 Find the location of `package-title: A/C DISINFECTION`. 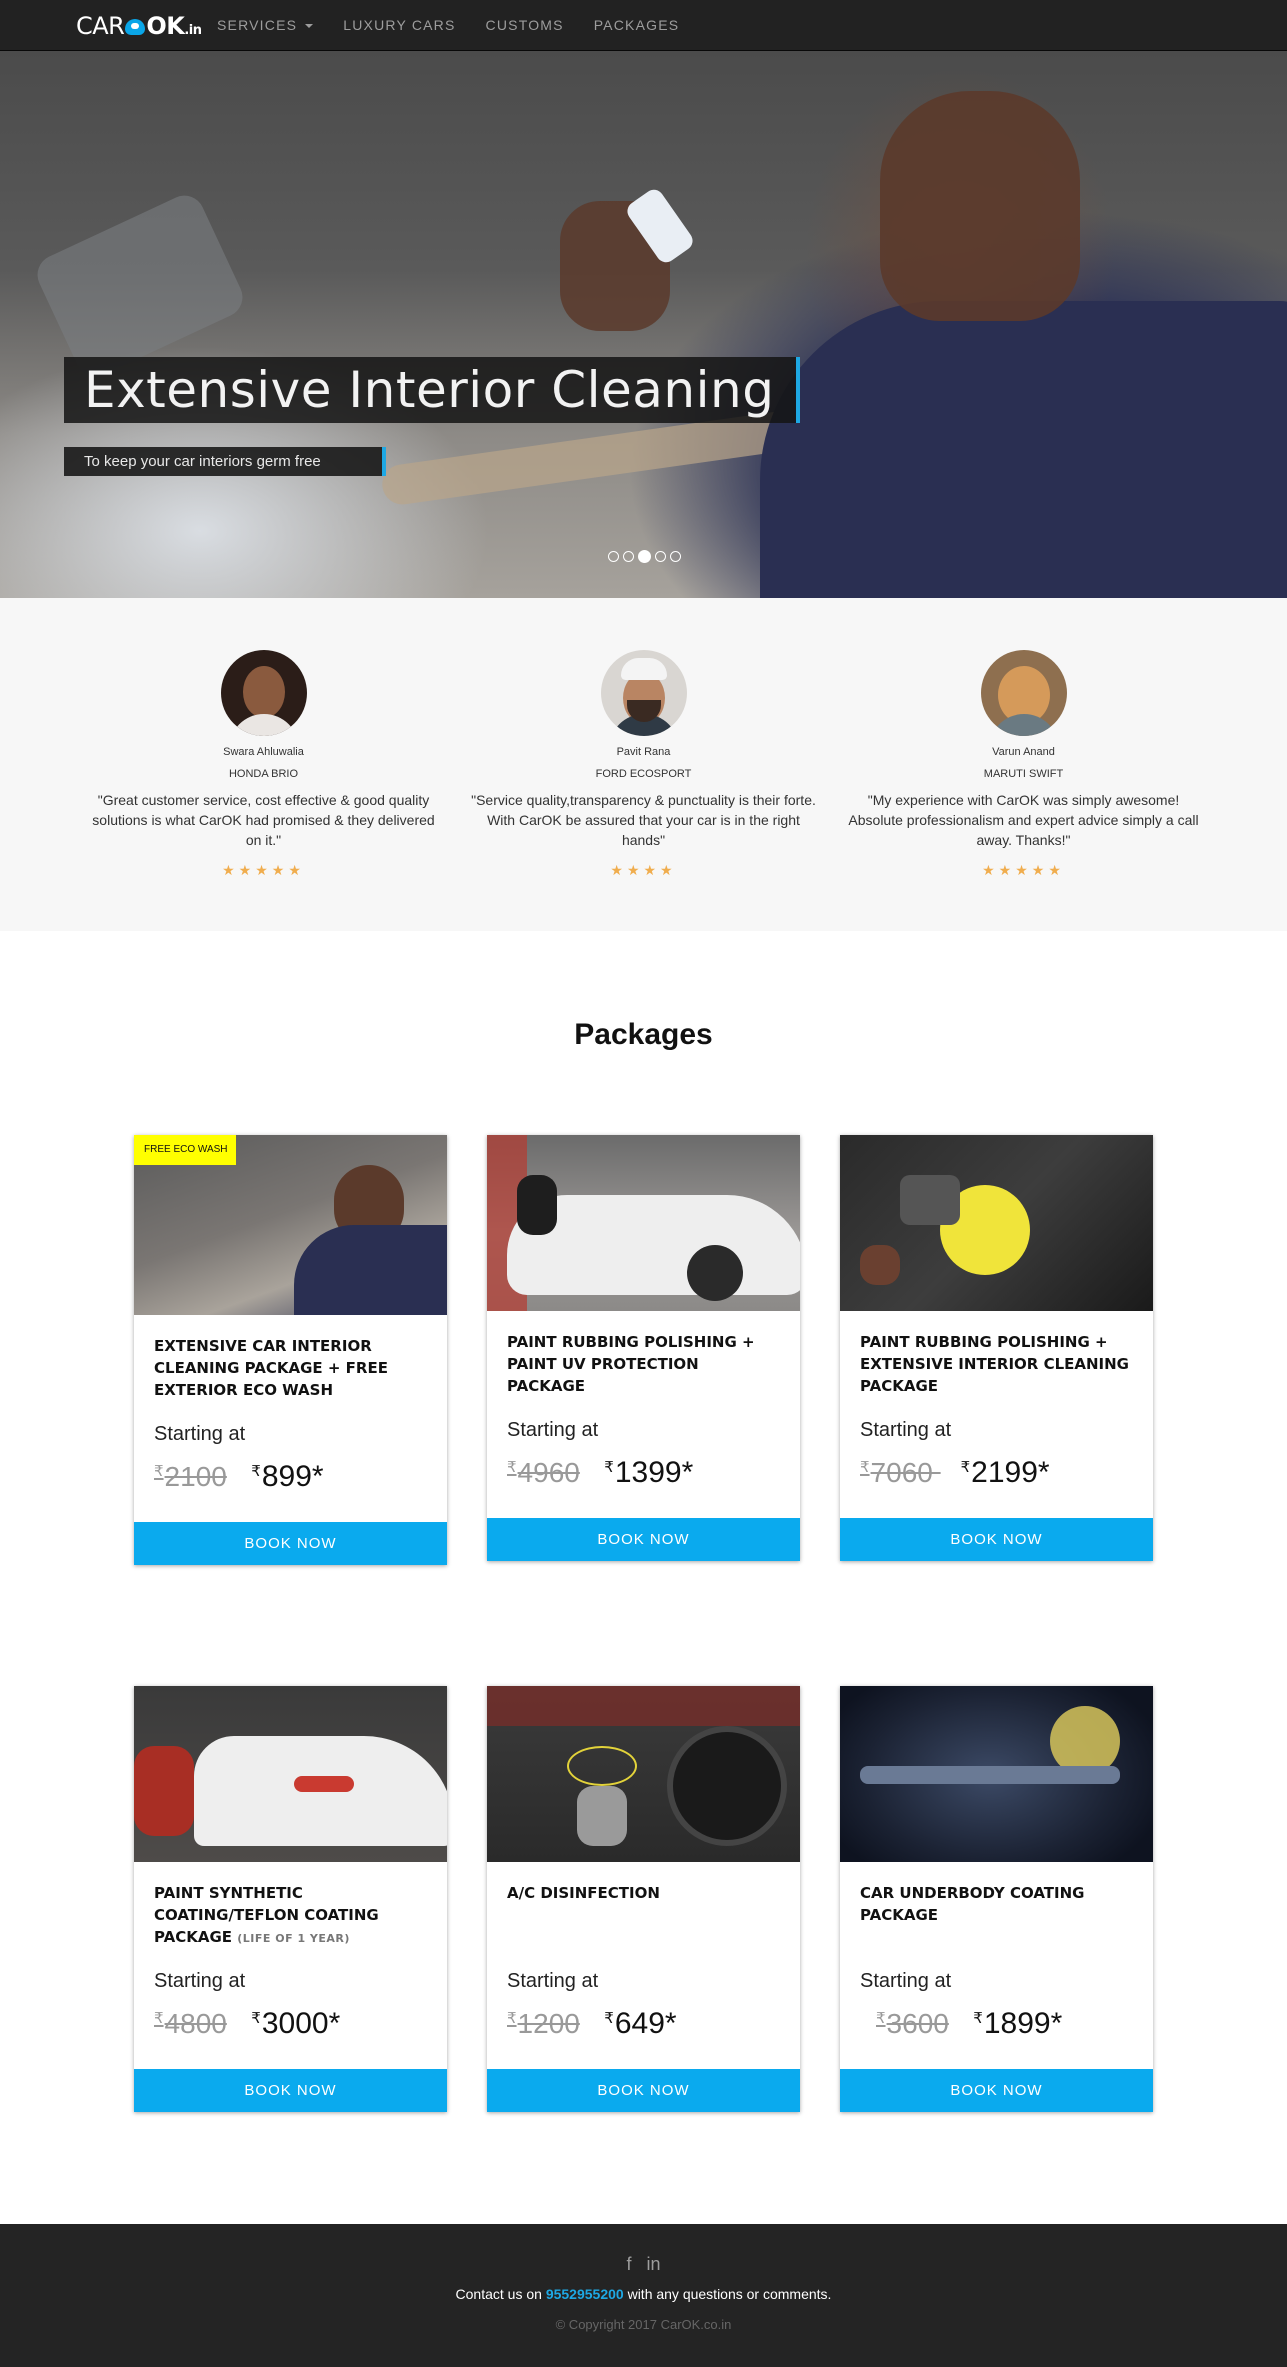

package-title: A/C DISINFECTION is located at coordinates (583, 1893).